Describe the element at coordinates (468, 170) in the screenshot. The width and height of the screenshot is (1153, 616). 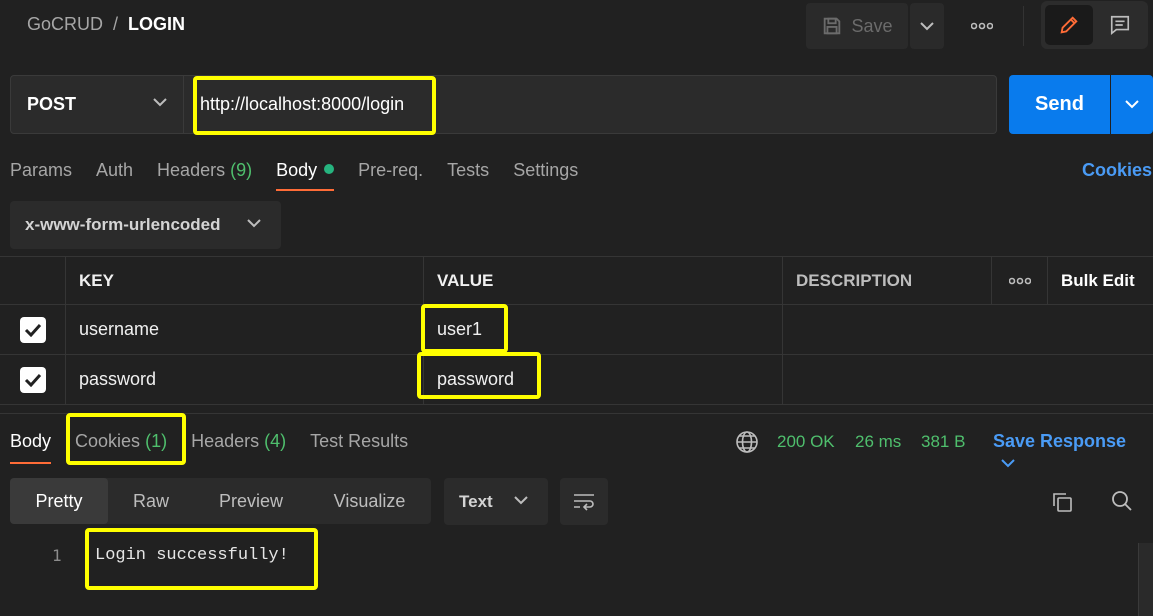
I see `tab-label: Tests` at that location.